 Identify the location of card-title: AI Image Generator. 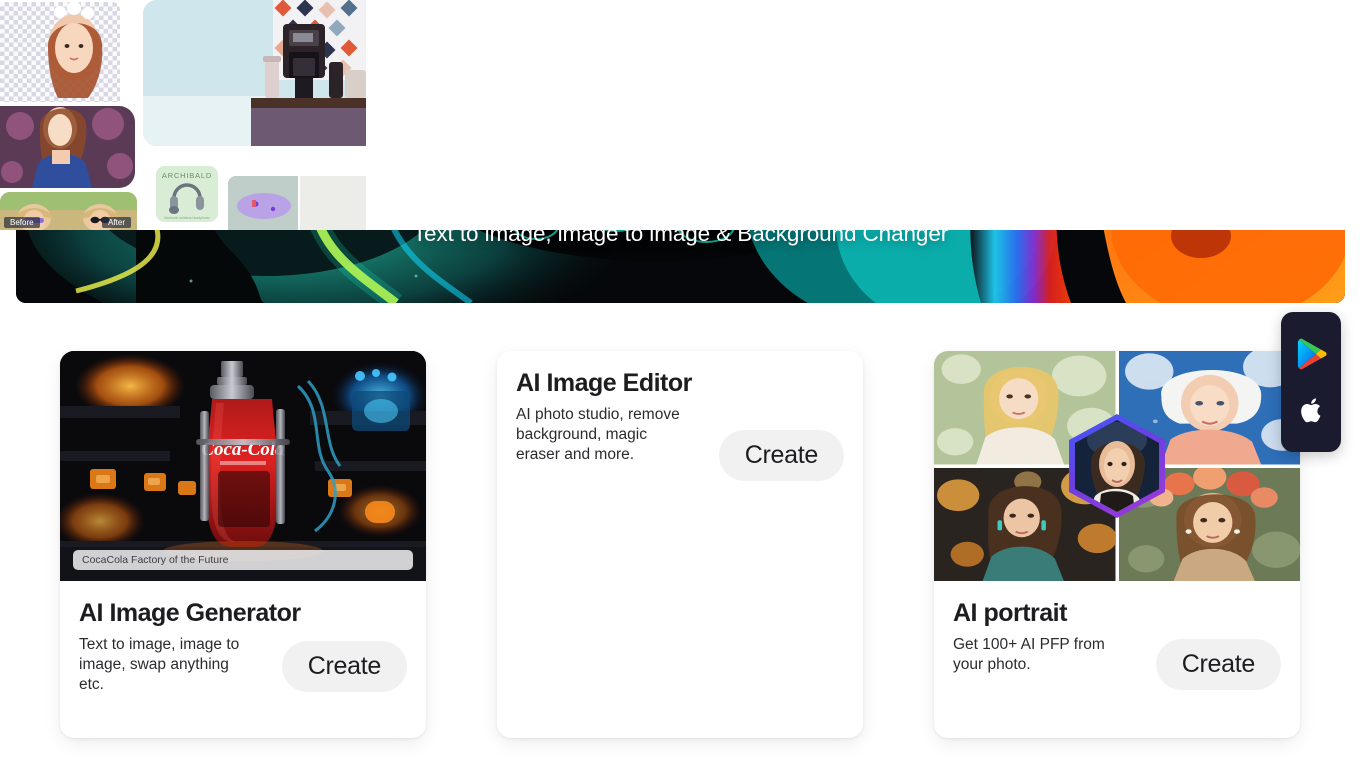
(190, 613).